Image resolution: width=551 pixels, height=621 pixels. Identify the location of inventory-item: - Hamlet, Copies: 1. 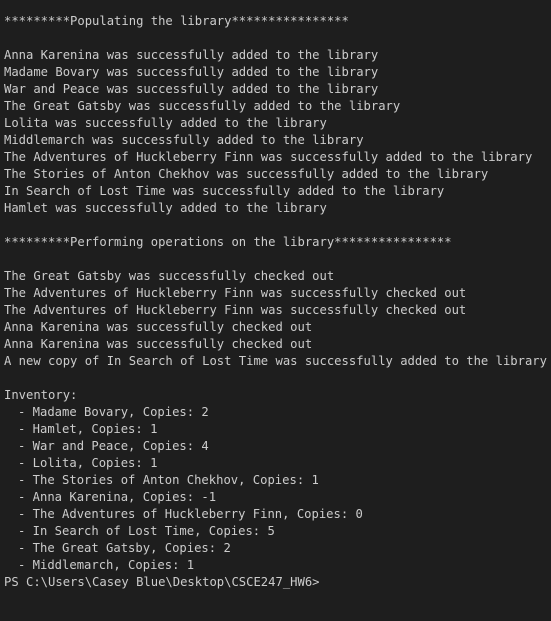
(88, 429).